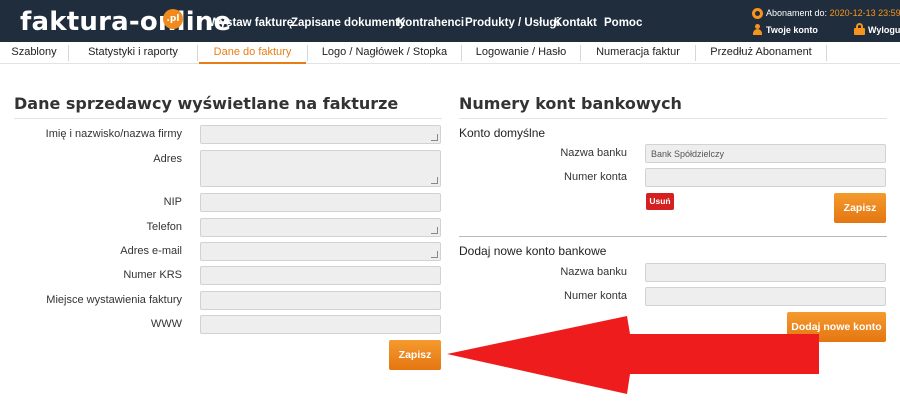  Describe the element at coordinates (623, 23) in the screenshot. I see `nav-help: Pomoc` at that location.